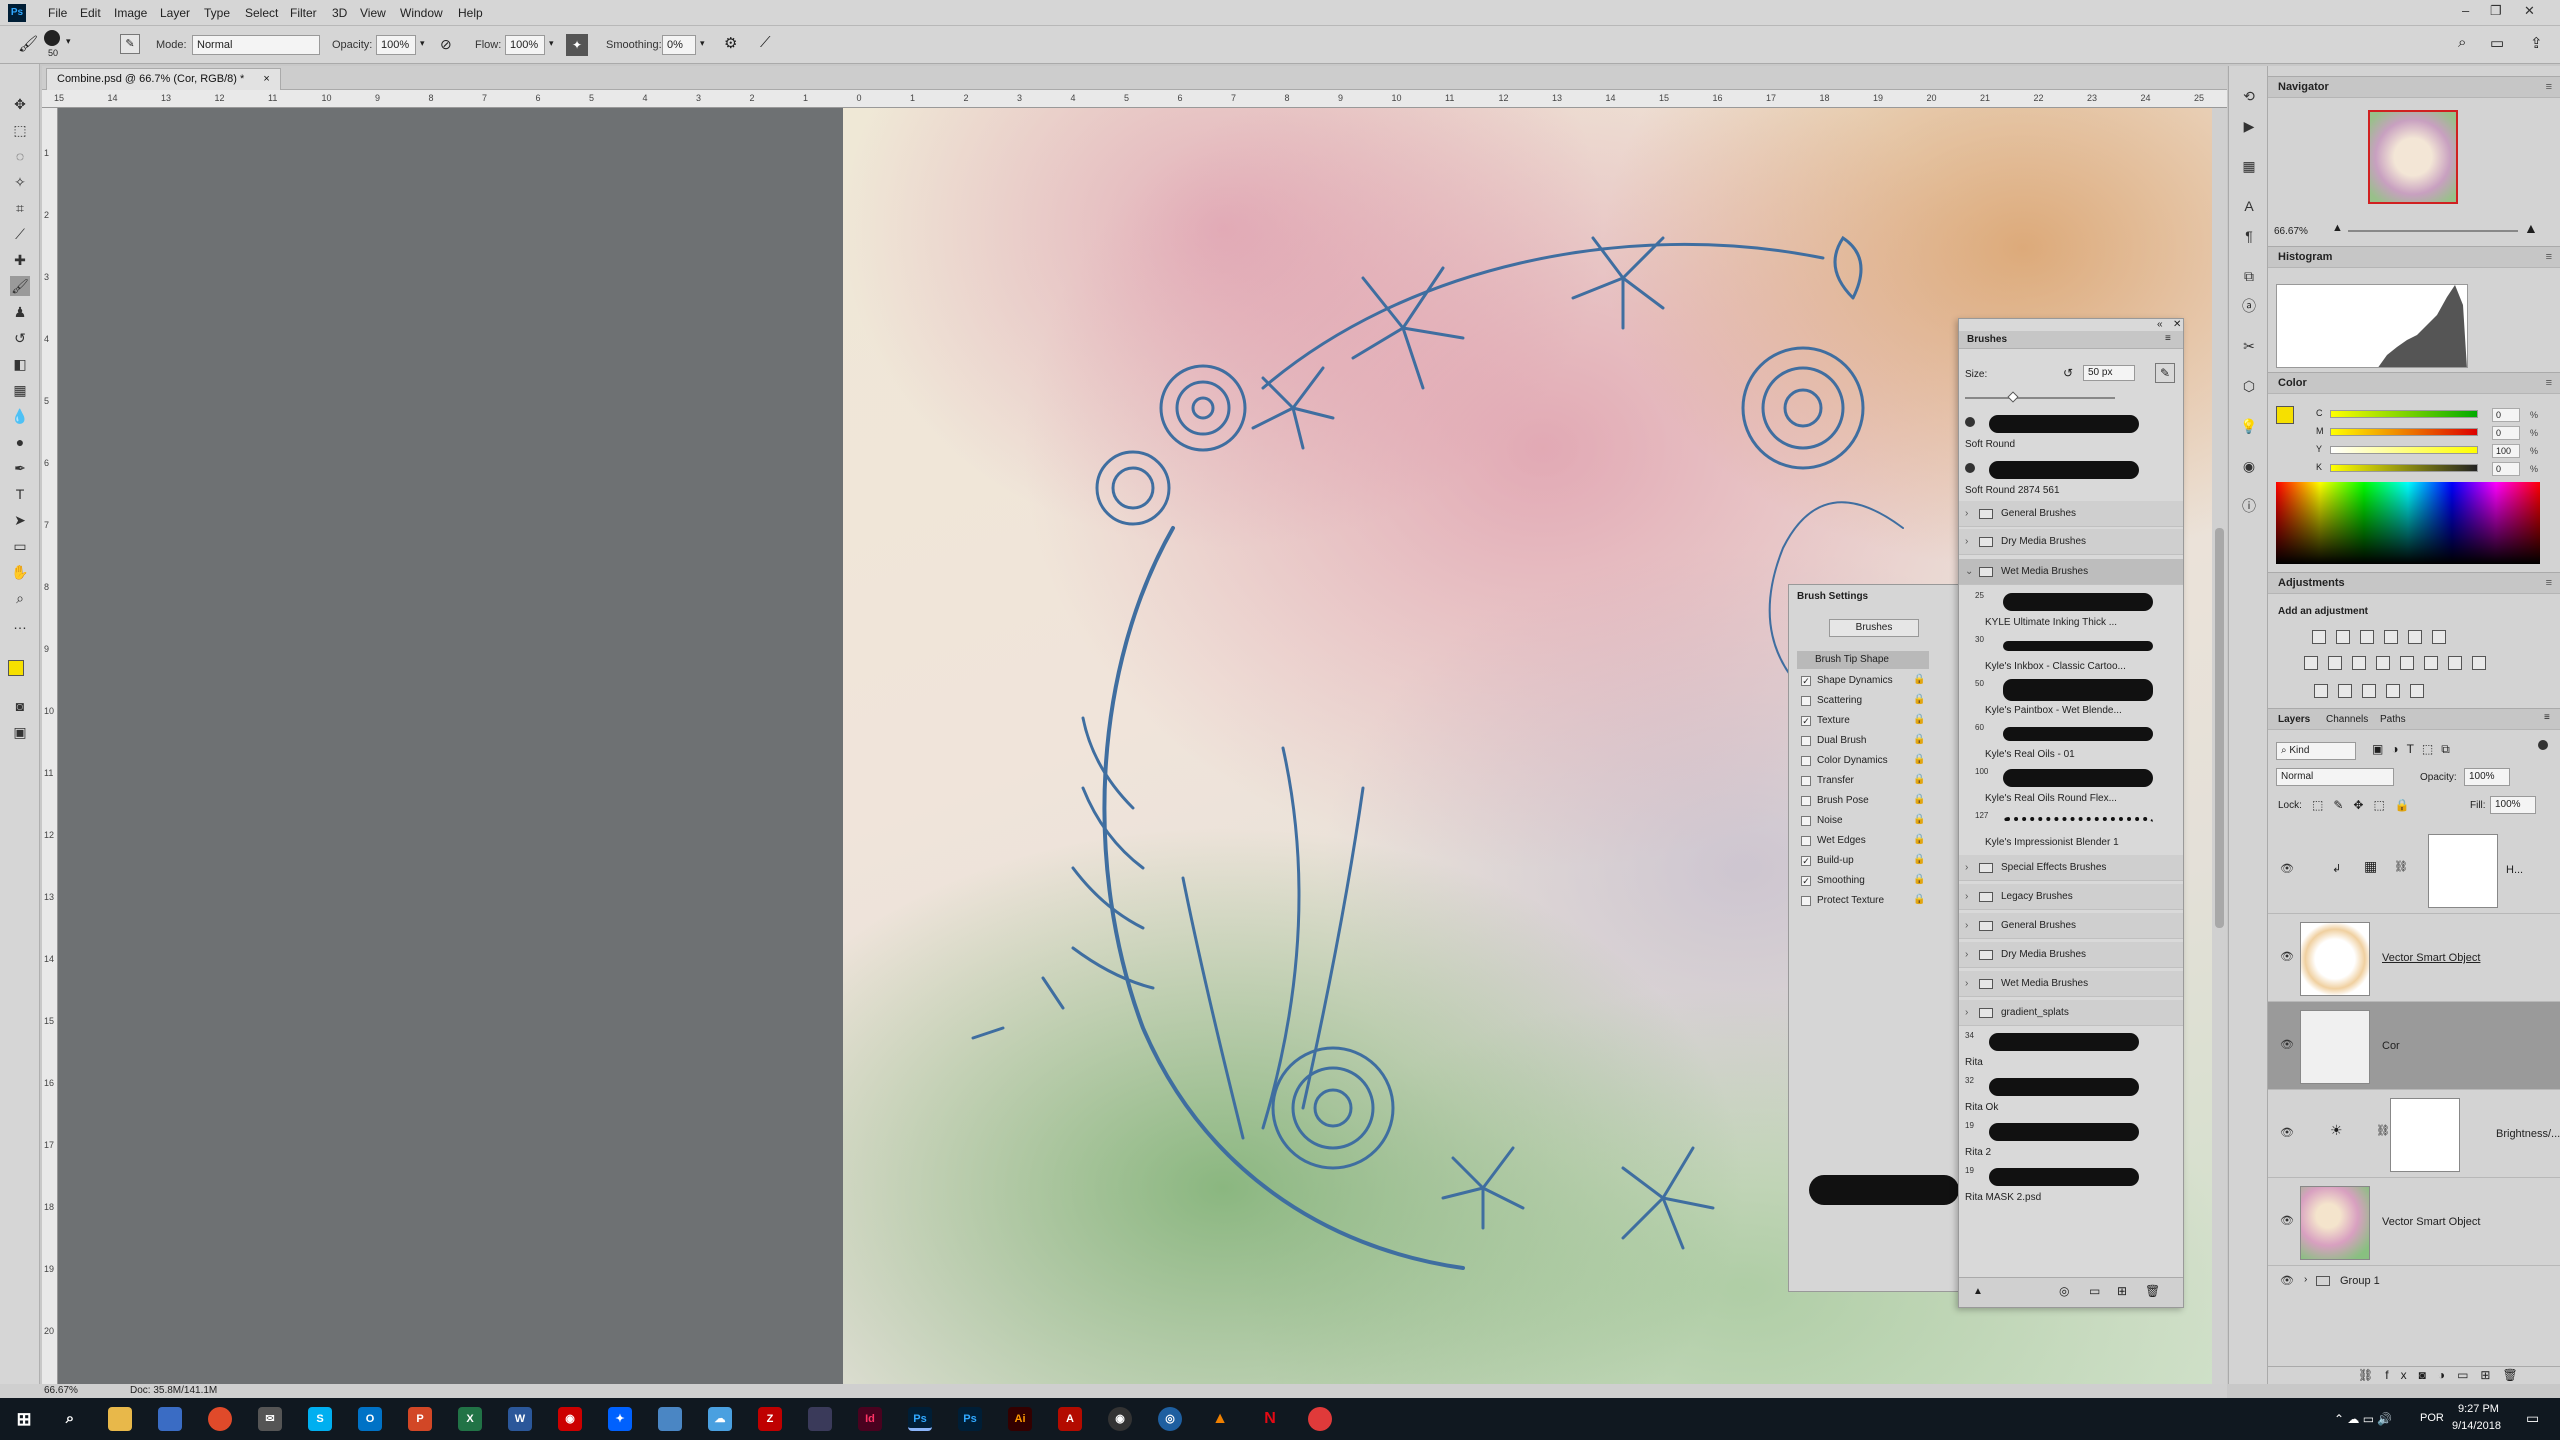  I want to click on media-icon: ◉, so click(570, 1419).